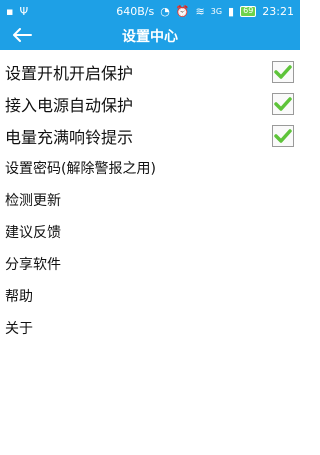 Image resolution: width=320 pixels, height=455 pixels. I want to click on signal-icon: ▮, so click(231, 11).